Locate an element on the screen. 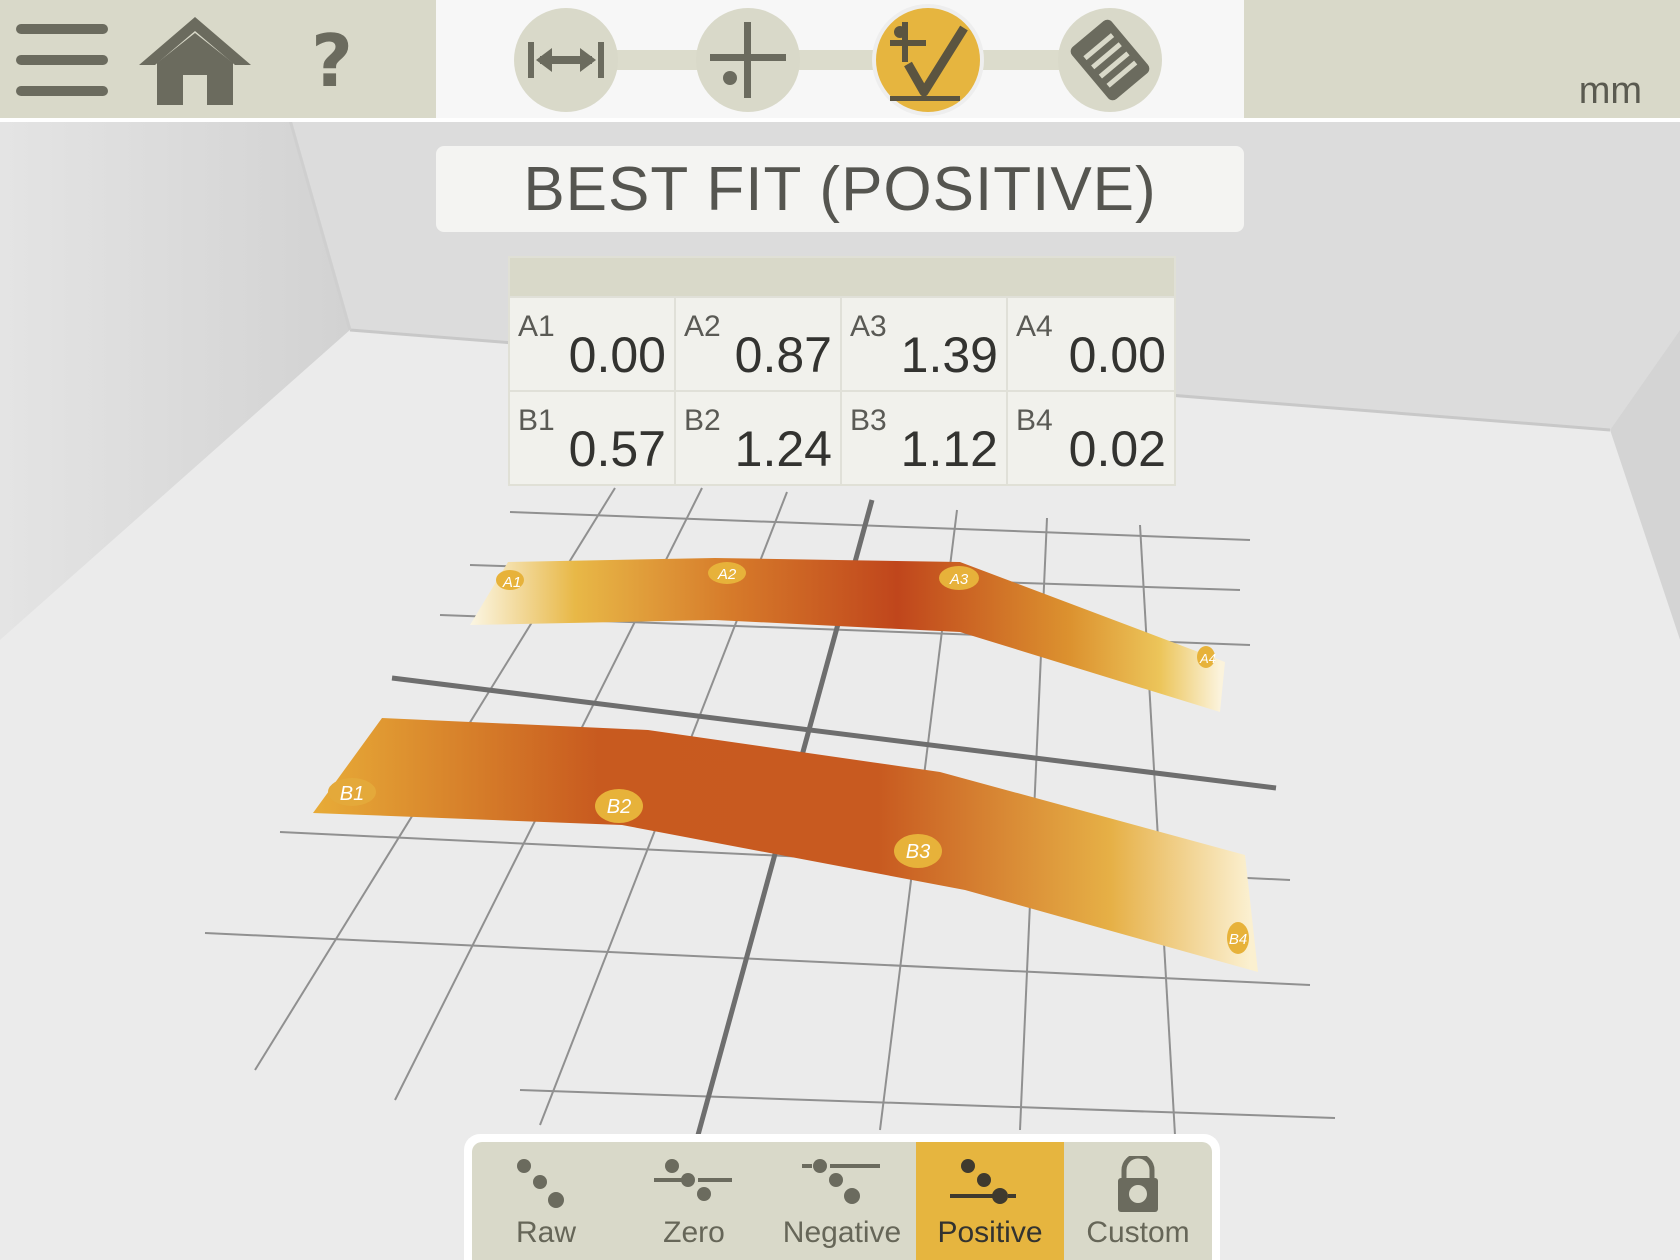 The height and width of the screenshot is (1260, 1680). mode-negative-button: Negative is located at coordinates (842, 1201).